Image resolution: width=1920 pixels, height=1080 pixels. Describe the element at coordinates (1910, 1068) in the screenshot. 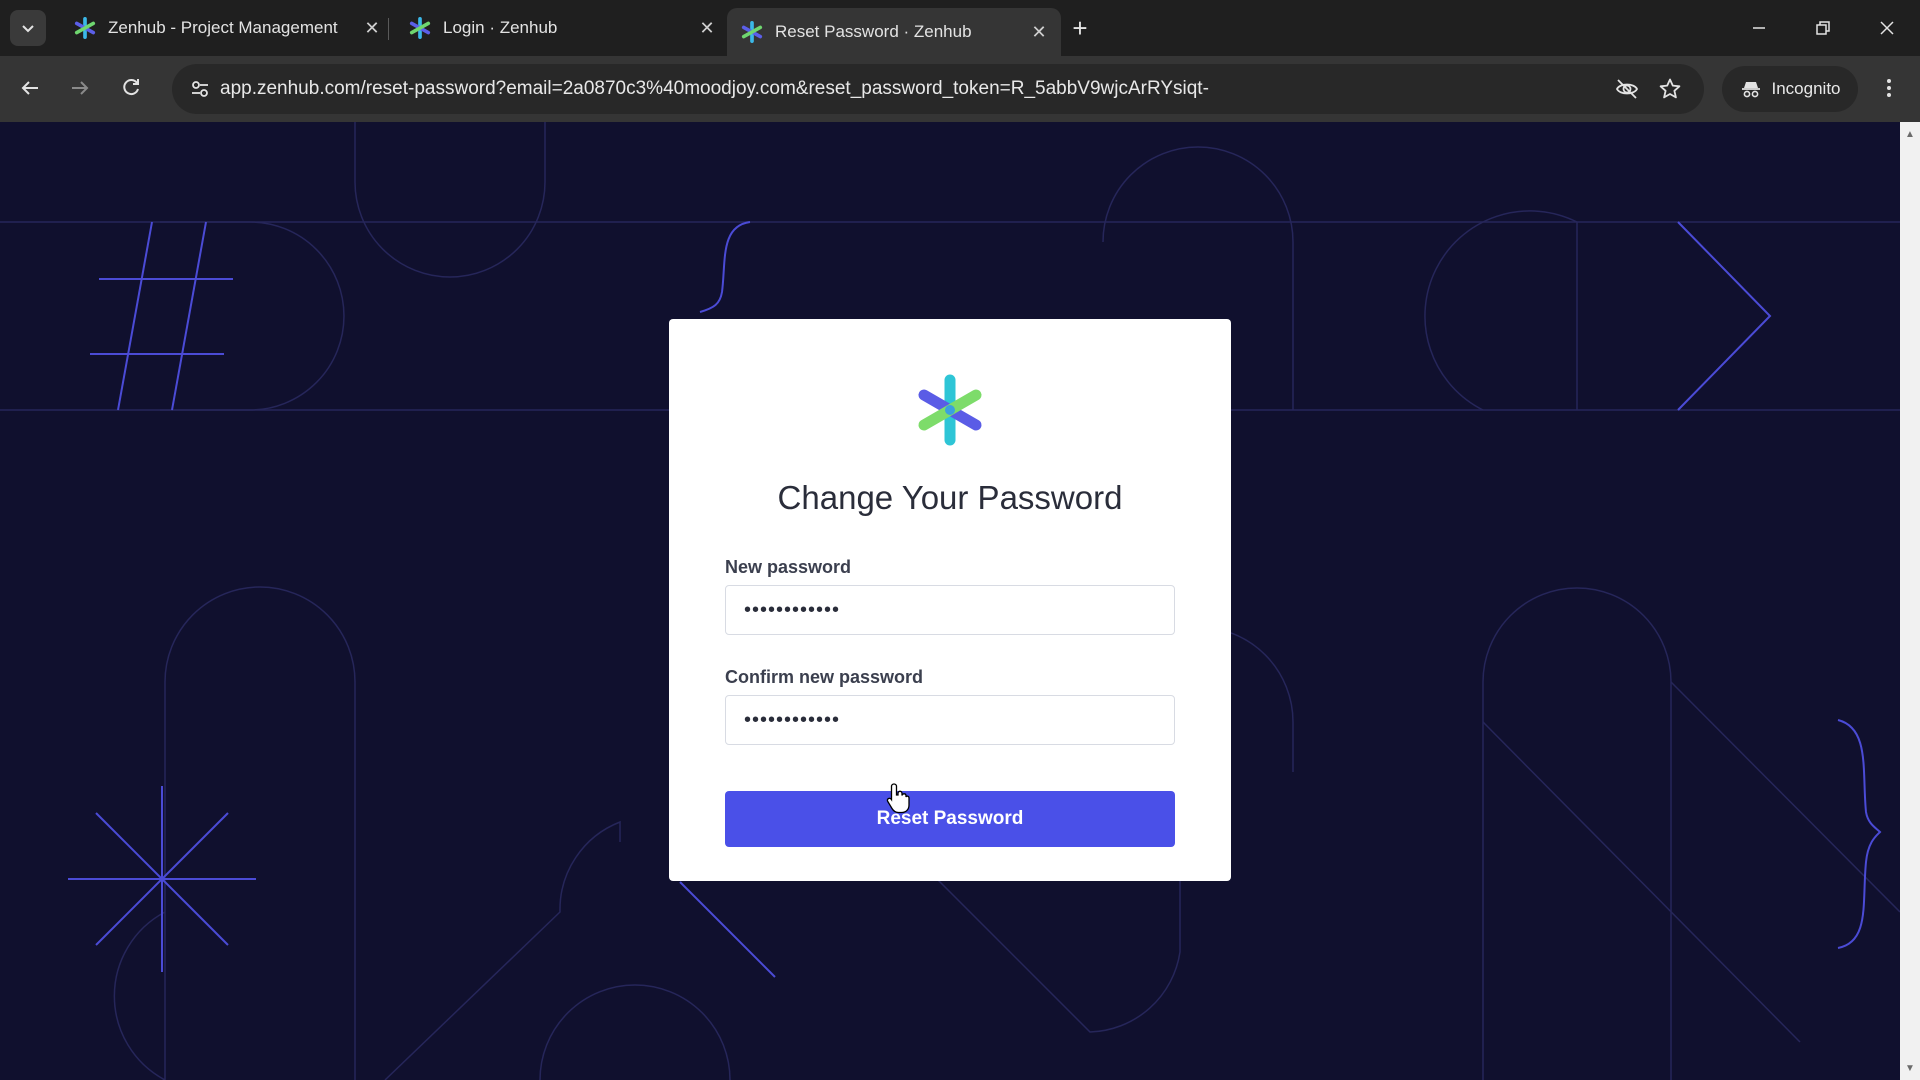

I see `scroll-down-arrow-icon: ▼` at that location.